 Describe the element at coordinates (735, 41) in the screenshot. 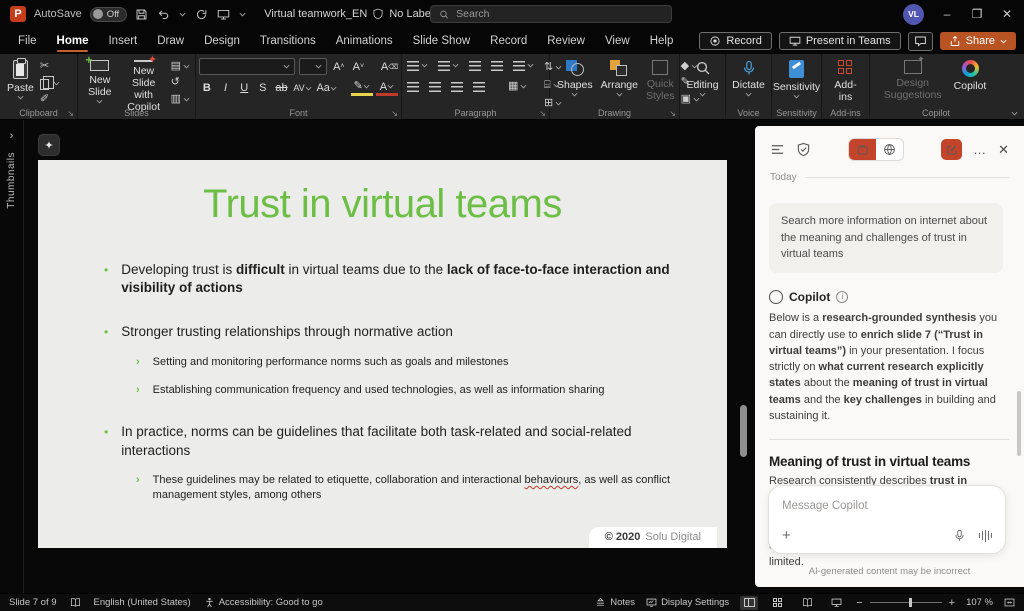

I see `record-button: Record` at that location.